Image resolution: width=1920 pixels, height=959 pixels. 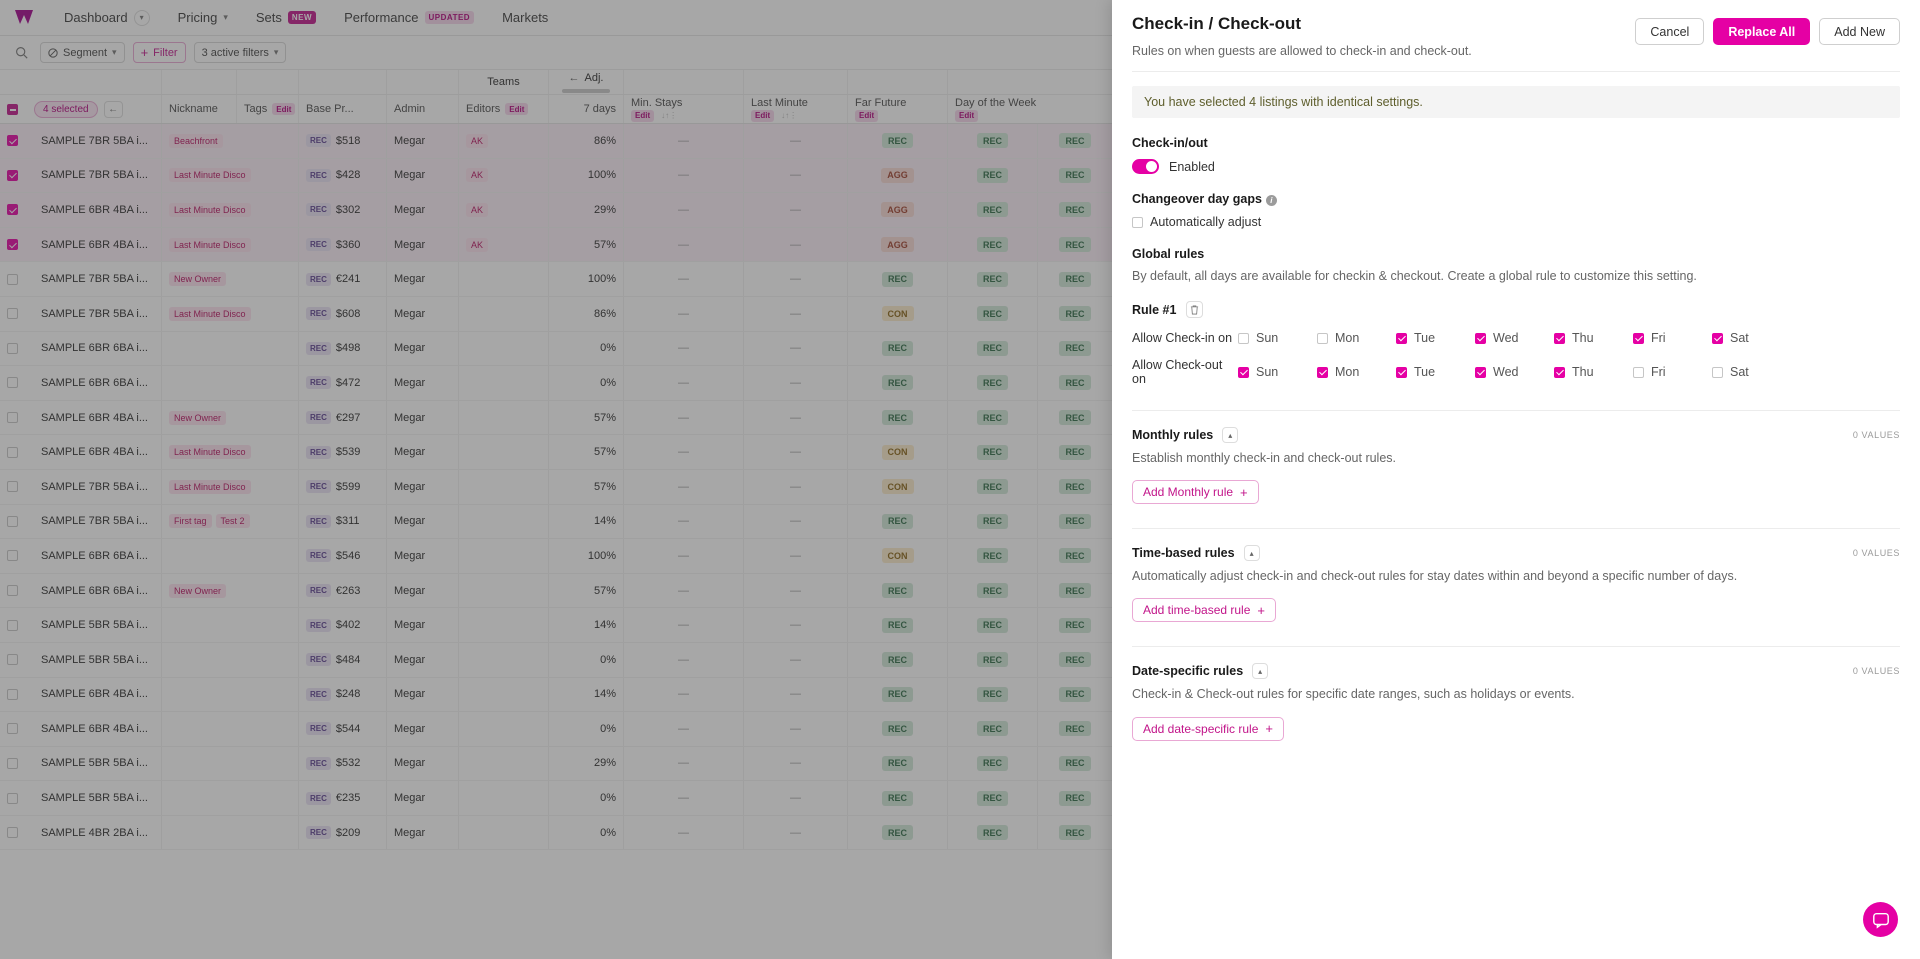 I want to click on column-header-last-minute: Last Minute Edit ↓↑⋮, so click(x=796, y=109).